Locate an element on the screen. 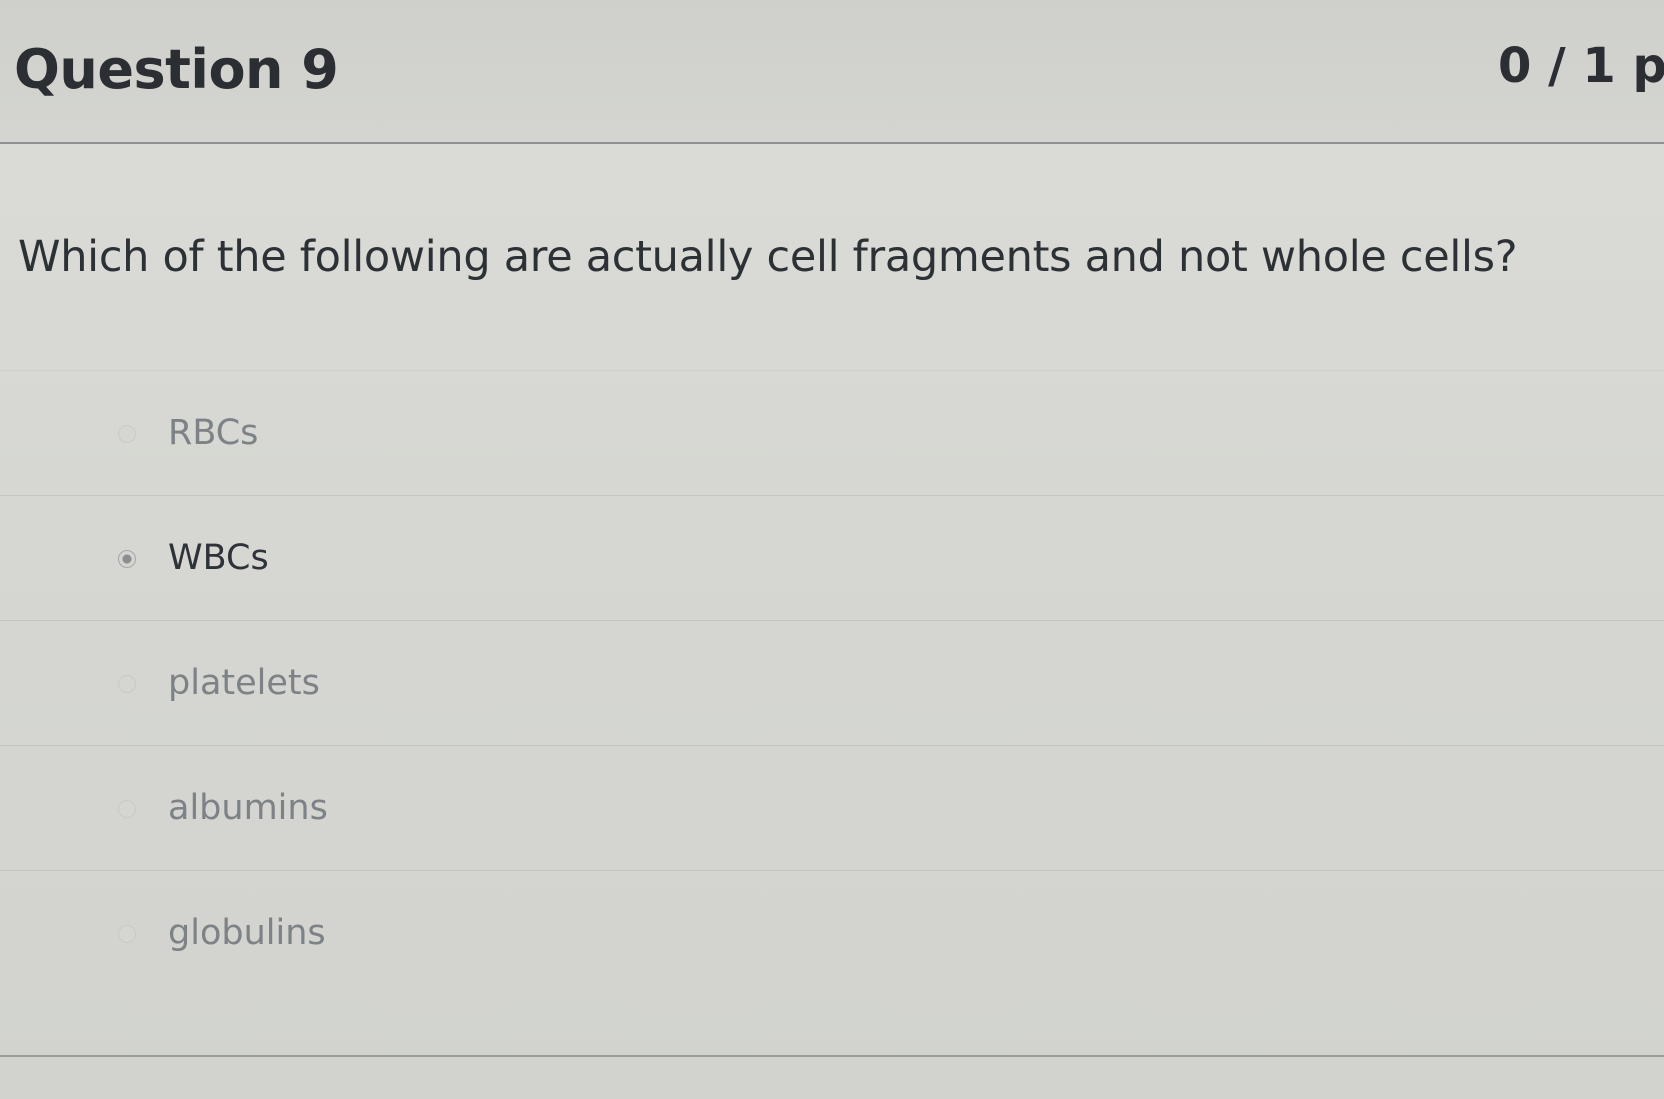  answer-option-platelets: platelets is located at coordinates (832, 682).